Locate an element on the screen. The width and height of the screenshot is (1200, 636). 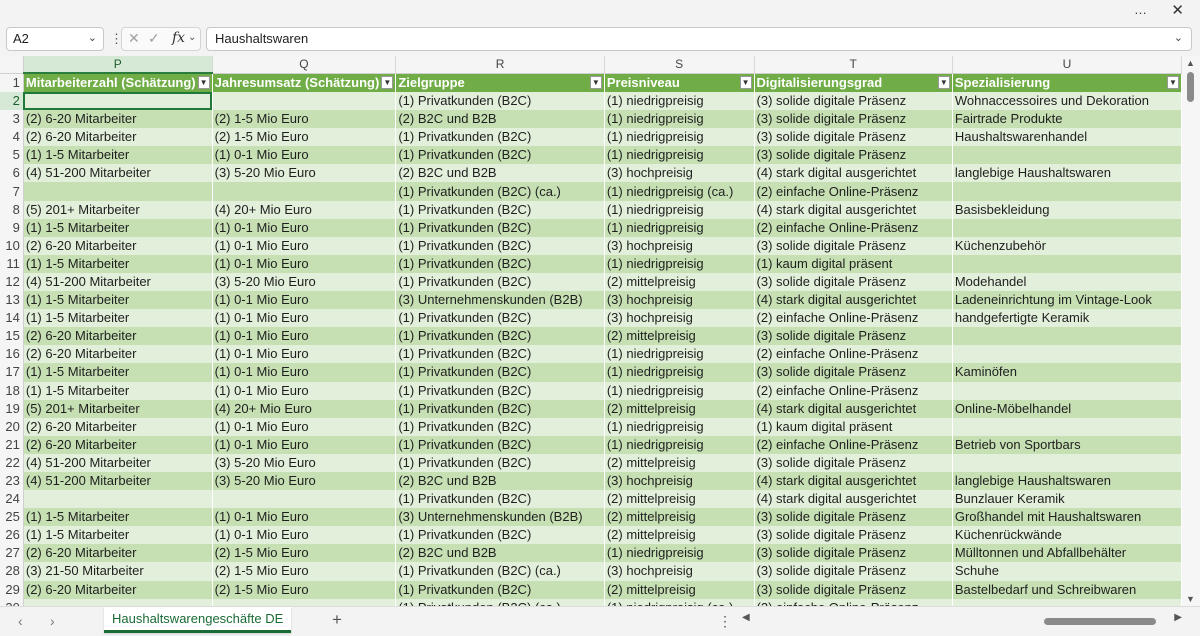
cell: langlebige Haushaltswaren is located at coordinates (1067, 173).